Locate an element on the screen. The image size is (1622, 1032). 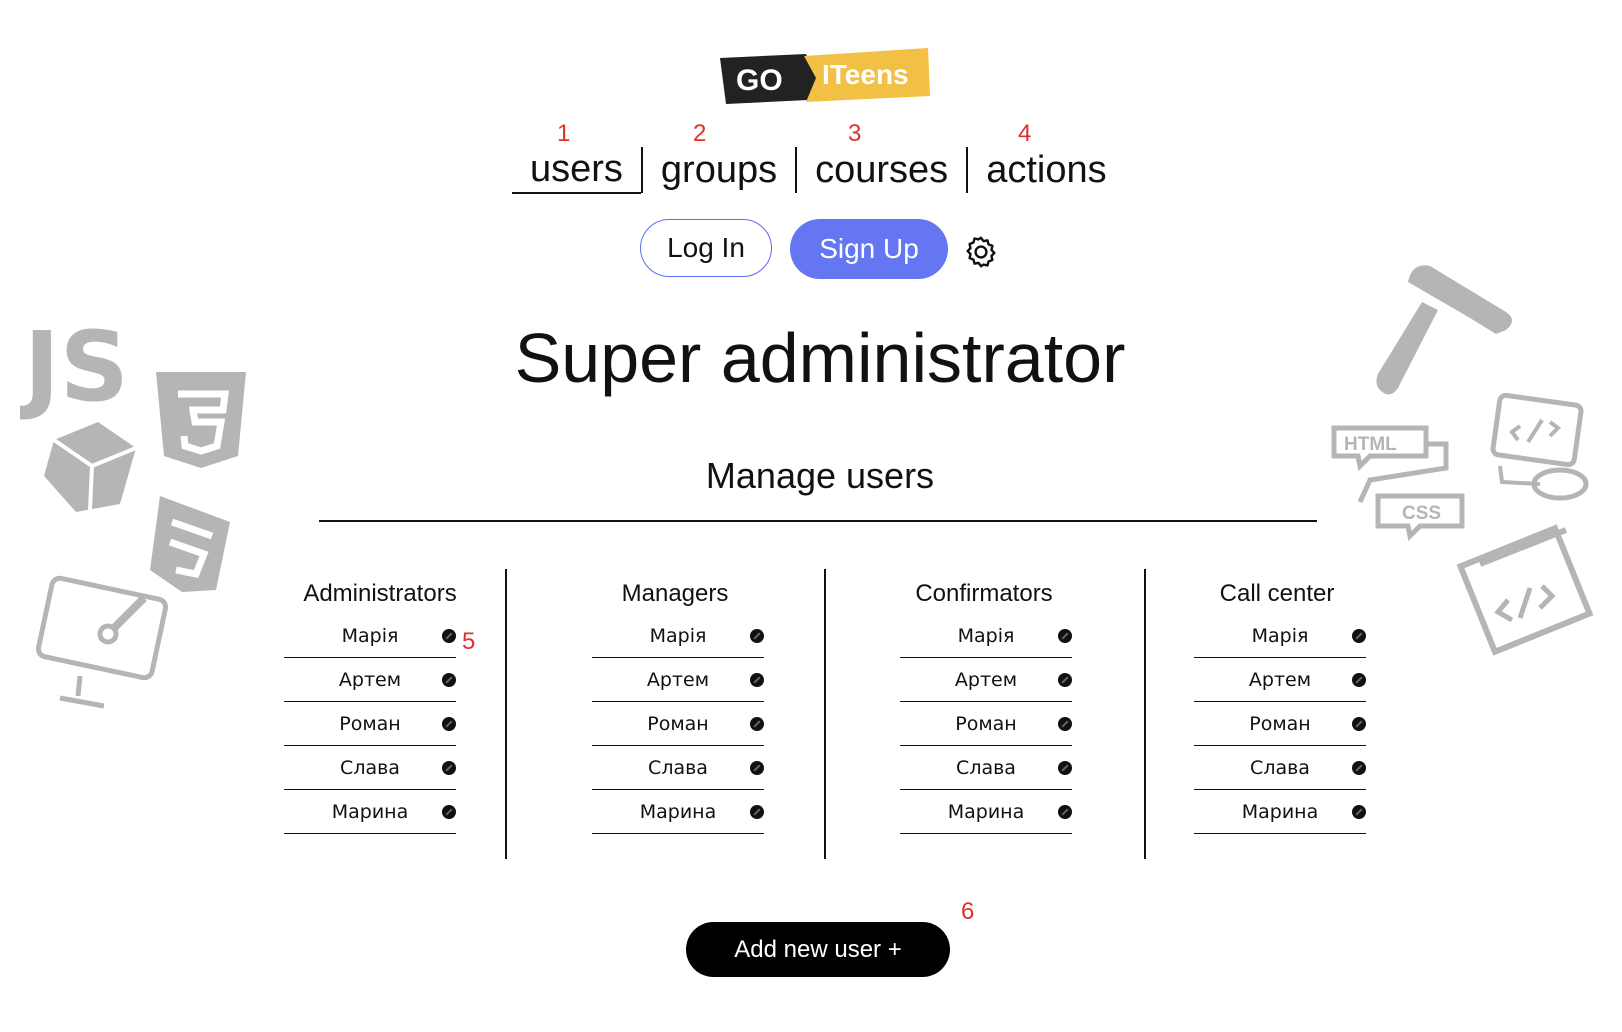
main-nav: users groups courses actions is located at coordinates (818, 170).